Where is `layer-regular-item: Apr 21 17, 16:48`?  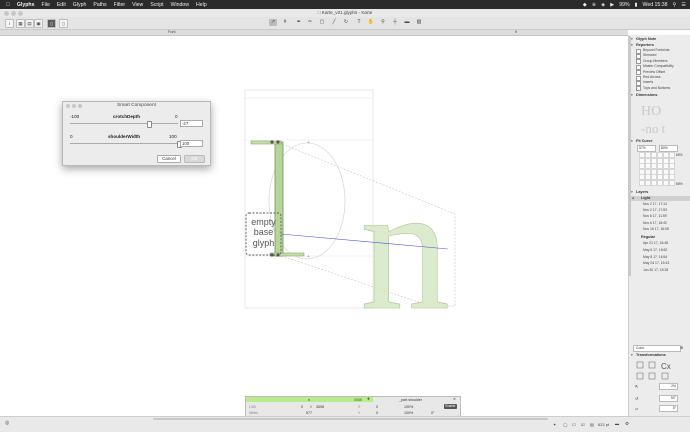
layer-regular-item: Apr 21 17, 16:48 is located at coordinates (655, 243).